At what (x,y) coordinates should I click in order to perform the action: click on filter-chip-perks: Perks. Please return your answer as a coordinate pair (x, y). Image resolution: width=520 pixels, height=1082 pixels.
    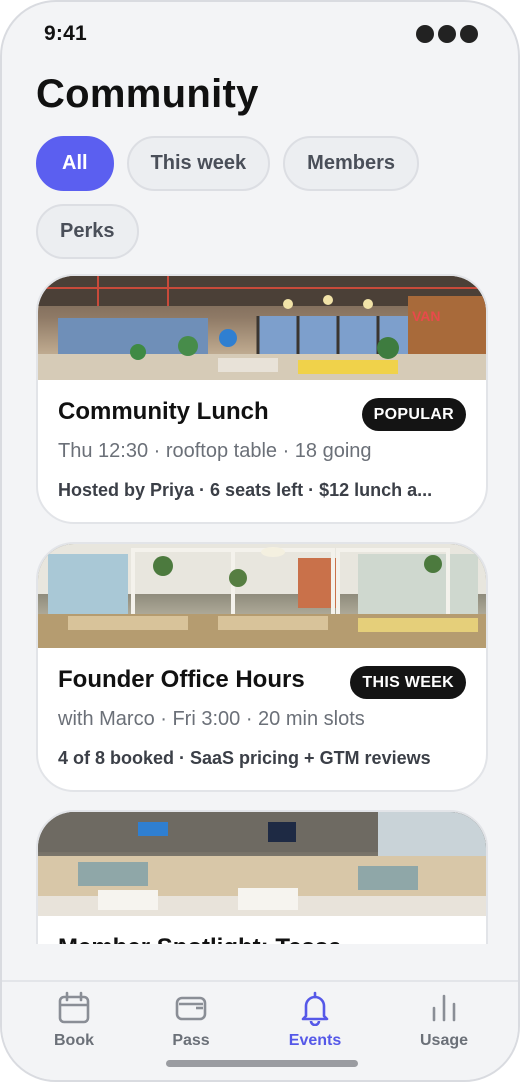
    Looking at the image, I should click on (87, 231).